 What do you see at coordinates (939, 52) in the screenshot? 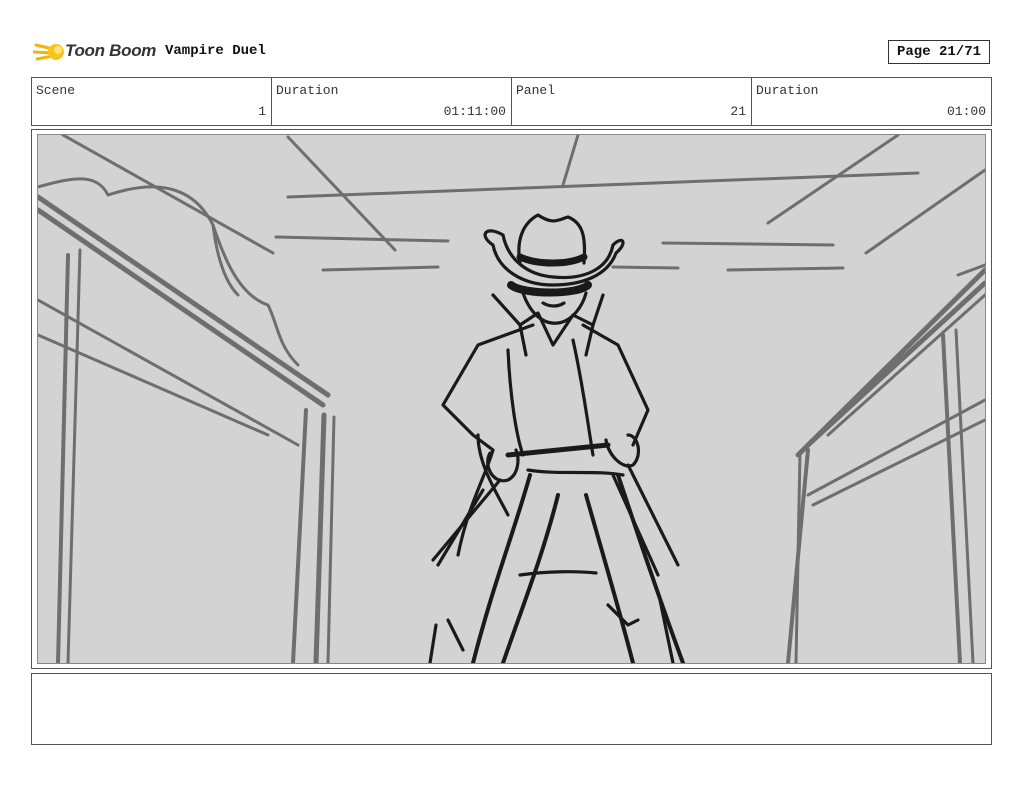
I see `page-indicator: Page 21/71` at bounding box center [939, 52].